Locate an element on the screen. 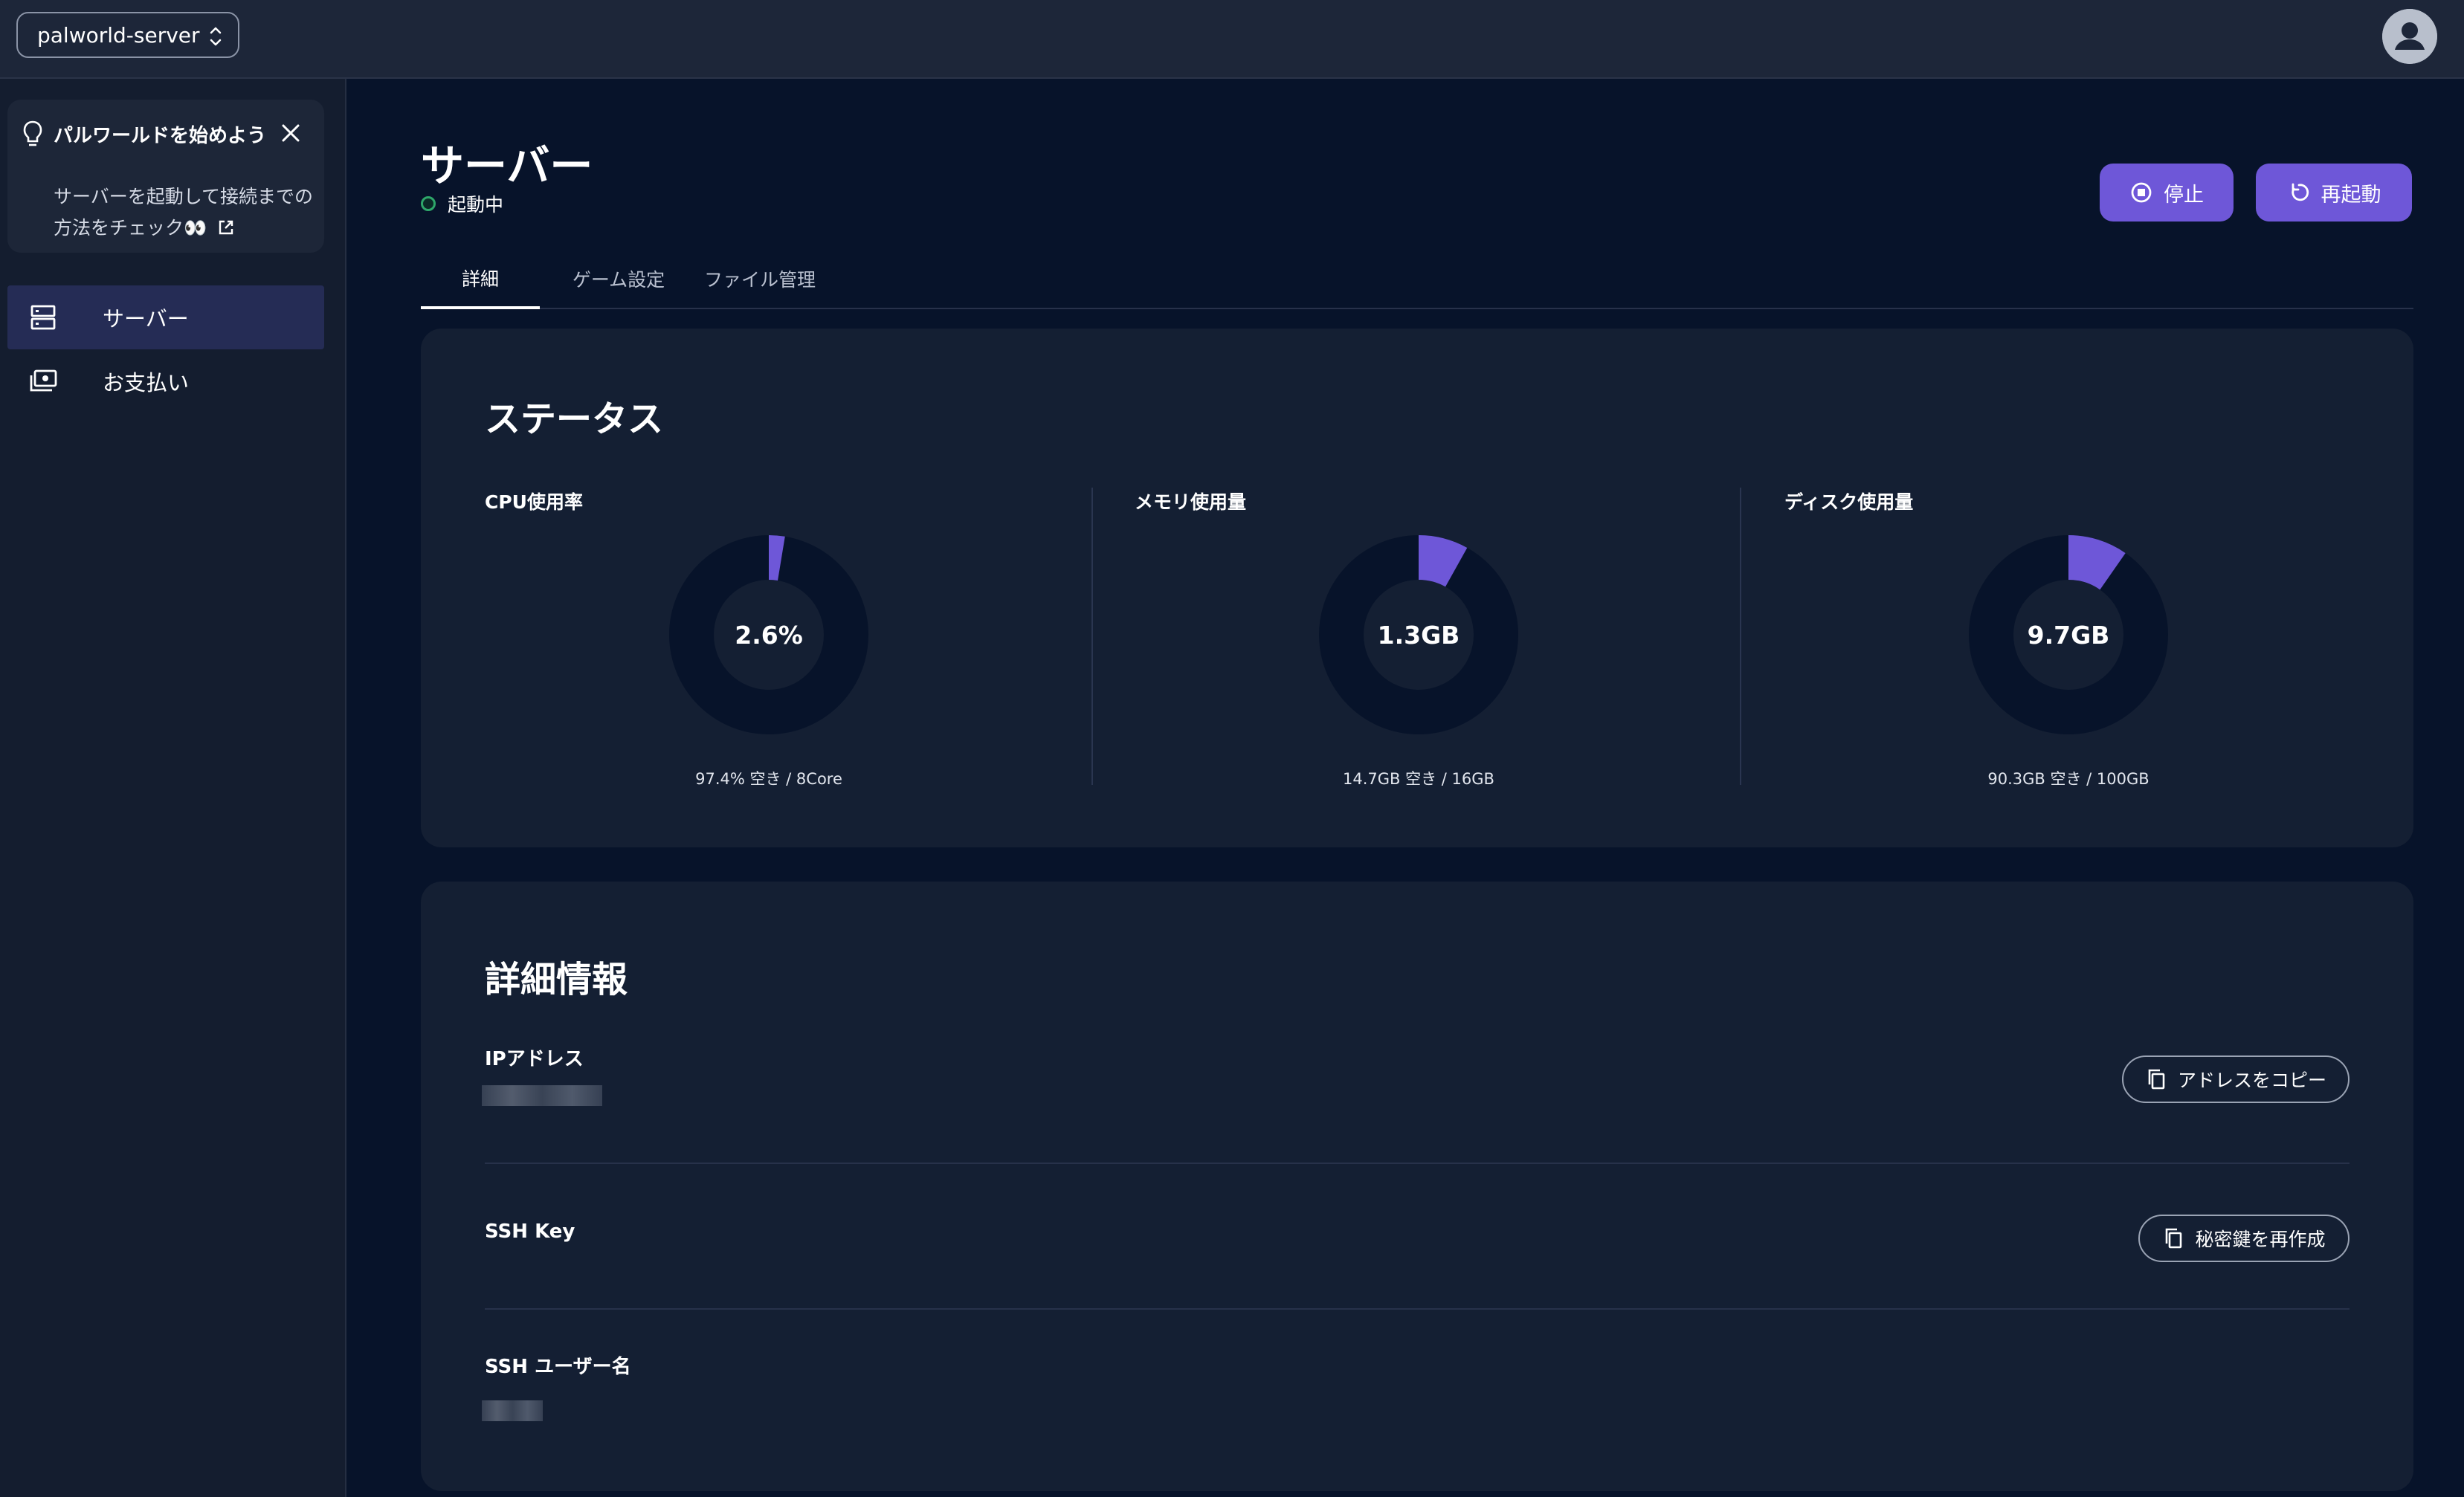 The height and width of the screenshot is (1497, 2464). ssh-username-value-redacted is located at coordinates (512, 1410).